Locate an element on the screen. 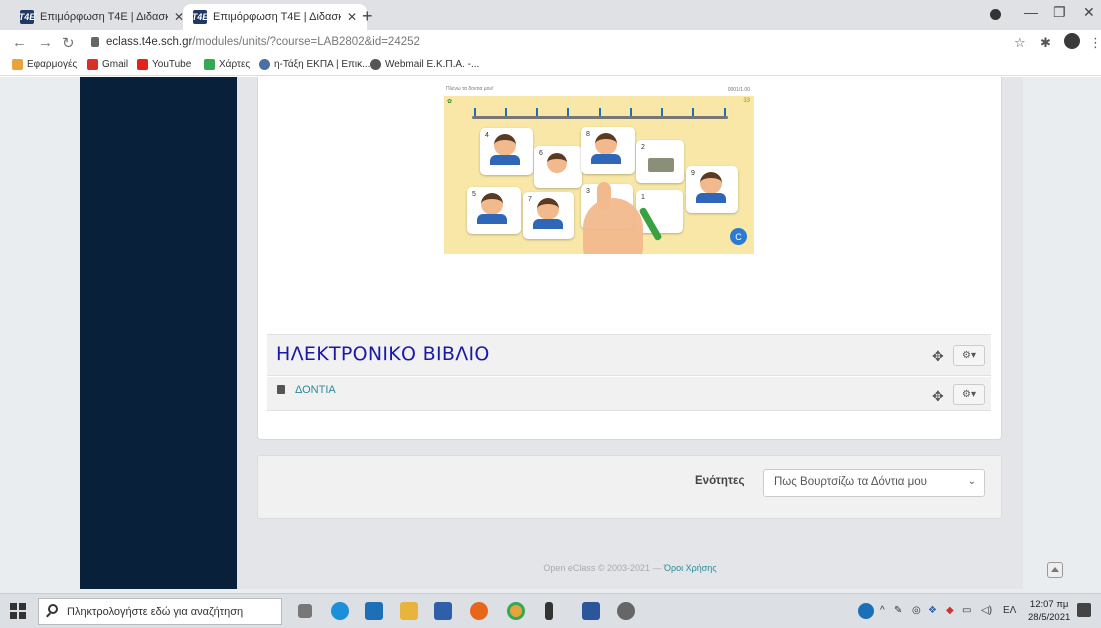  browser-tab-active: T4E Επιμόρφωση Τ4Ε | Διδασκαλία 2 ✕ is located at coordinates (275, 17).